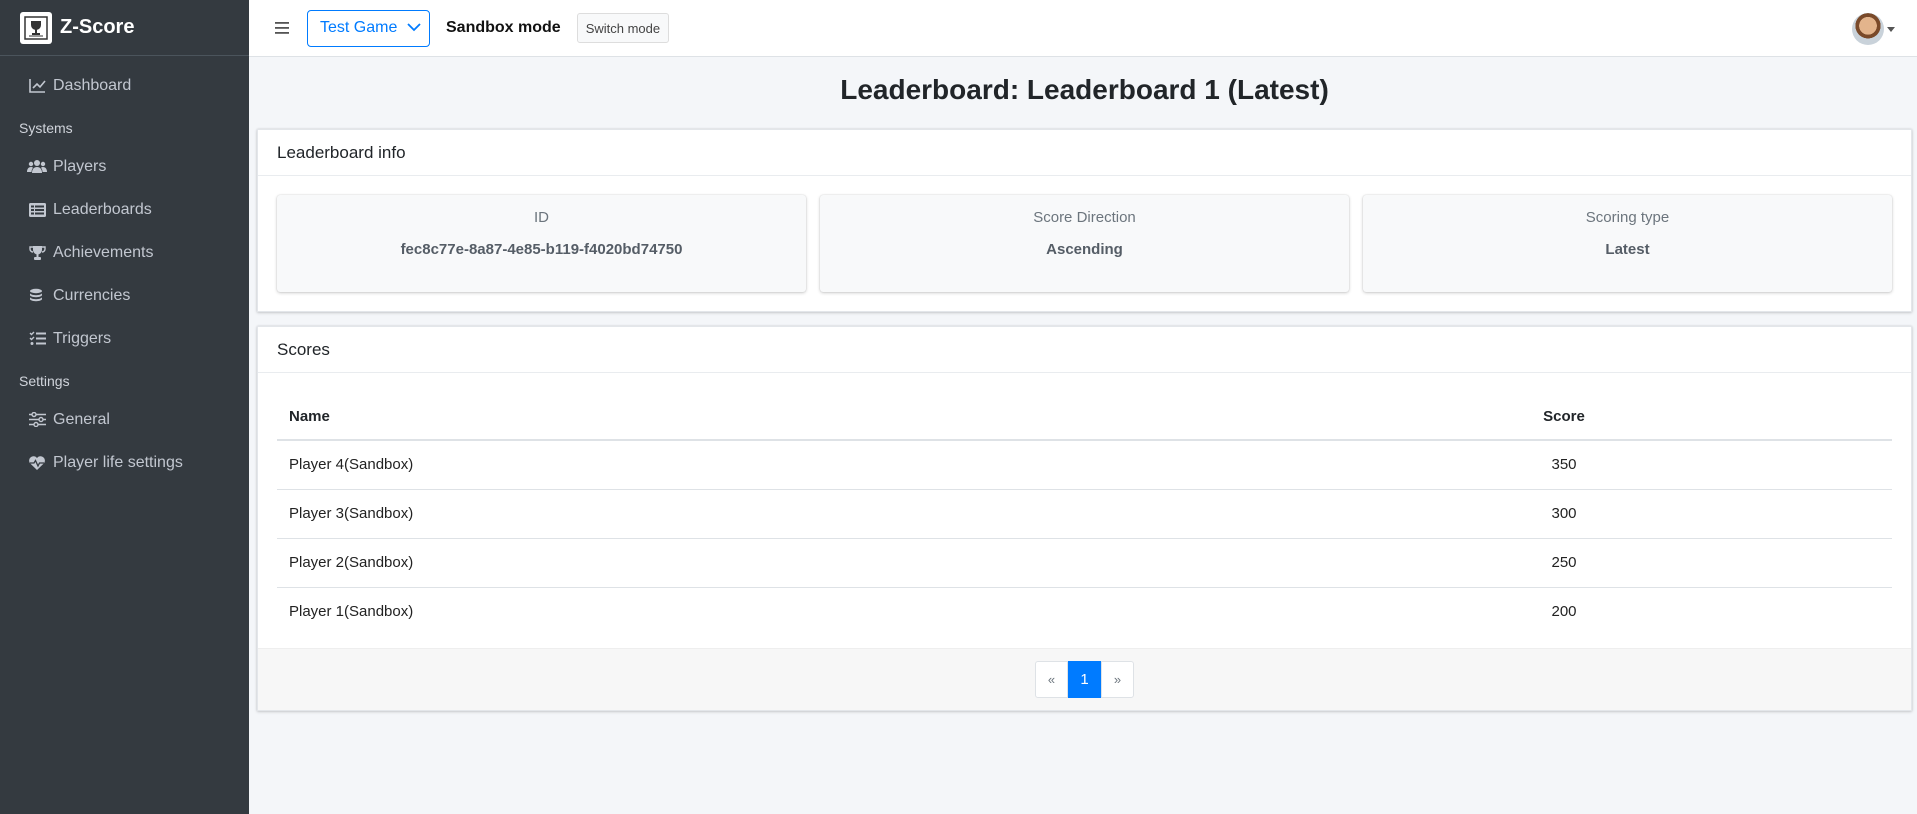 This screenshot has height=814, width=1917. Describe the element at coordinates (37, 167) in the screenshot. I see `users-icon` at that location.